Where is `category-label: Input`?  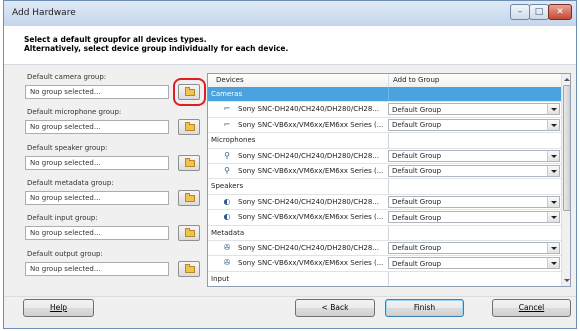 category-label: Input is located at coordinates (220, 278).